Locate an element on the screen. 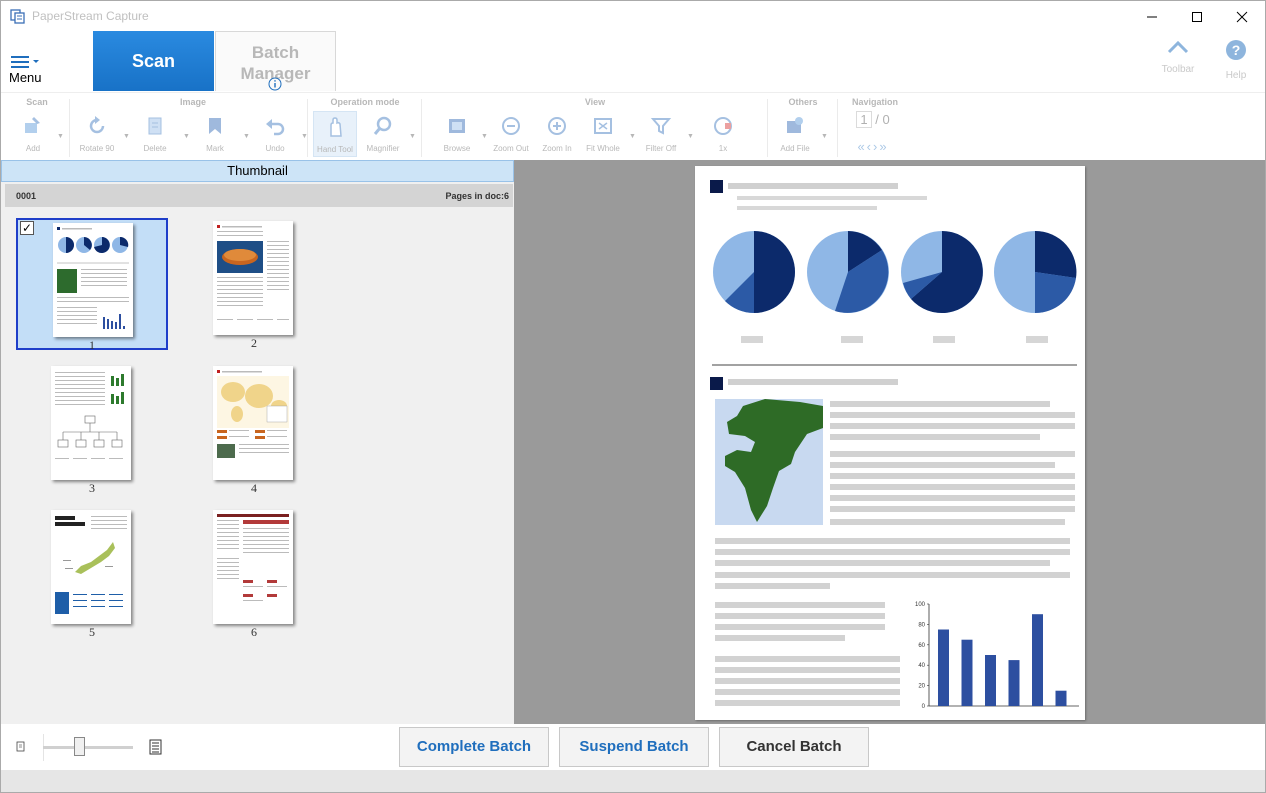 This screenshot has width=1266, height=793. zoom-slider-thumb is located at coordinates (79, 746).